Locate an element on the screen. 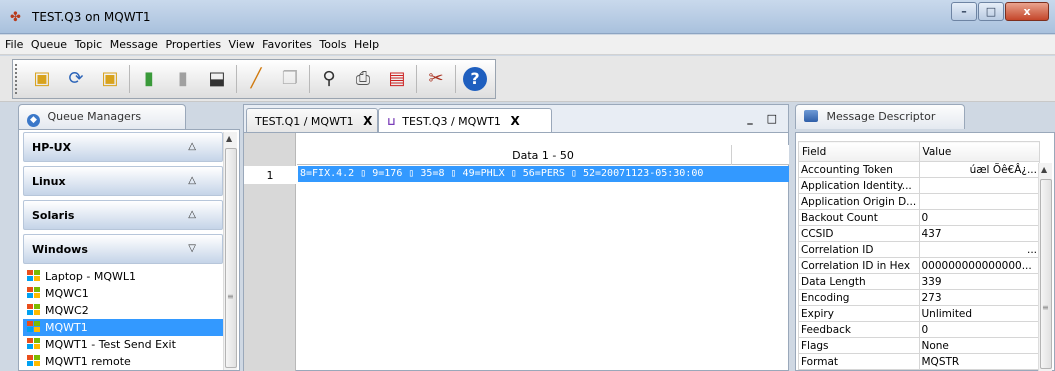 Image resolution: width=1055 pixels, height=371 pixels. copy-icon: ❐ is located at coordinates (290, 78).